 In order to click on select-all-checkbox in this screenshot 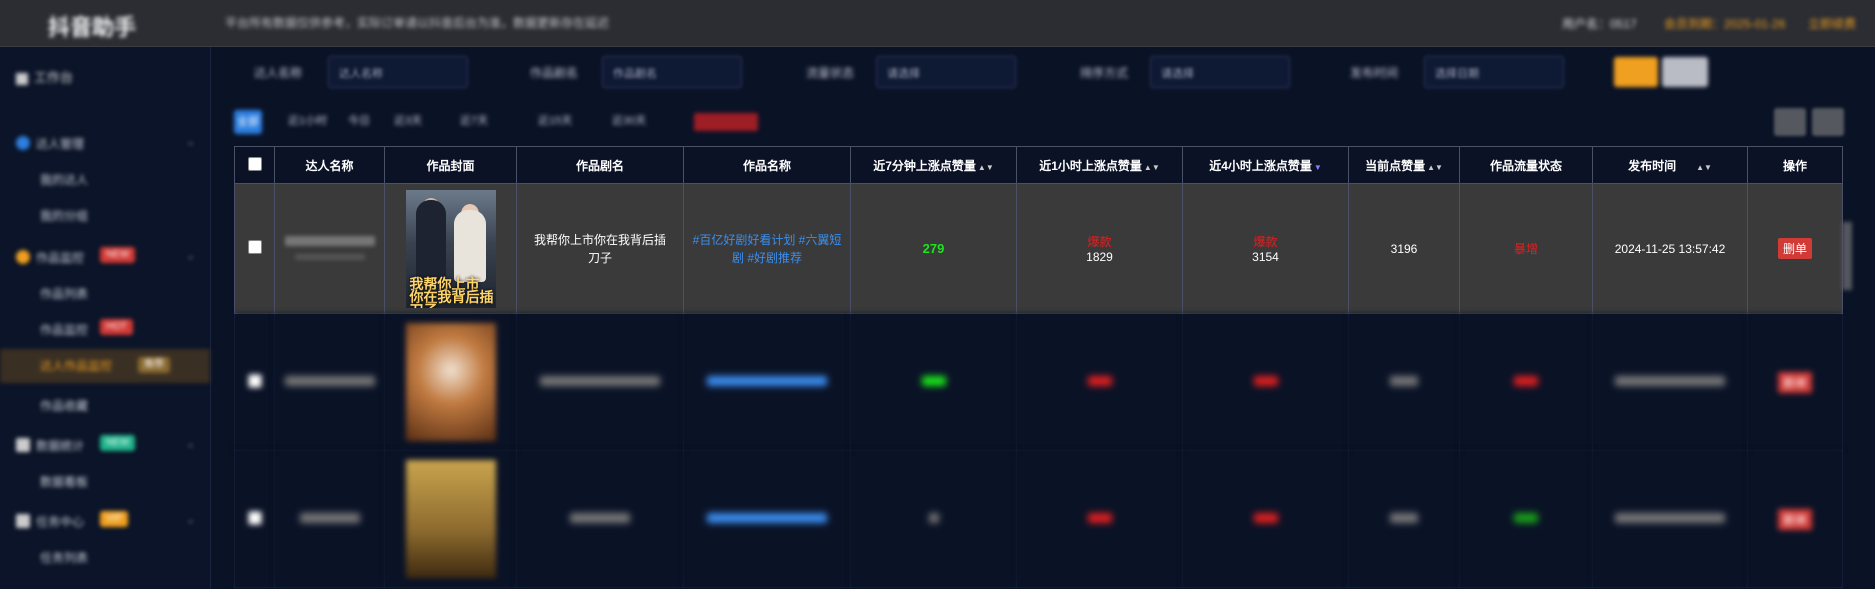, I will do `click(254, 163)`.